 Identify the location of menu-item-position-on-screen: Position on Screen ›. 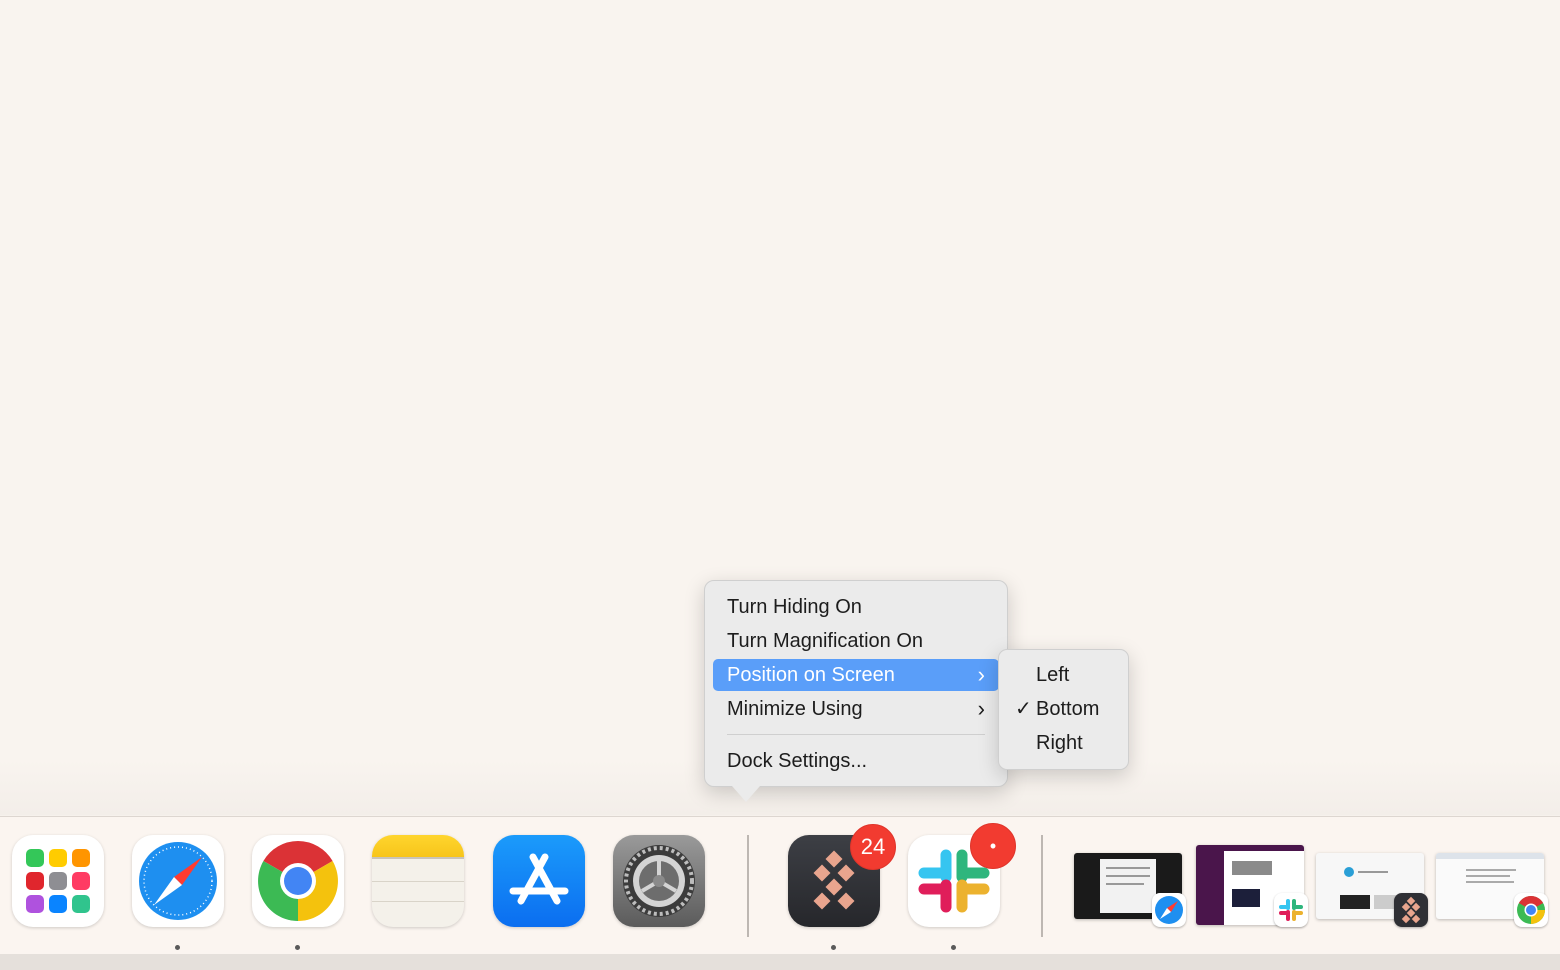
(856, 675).